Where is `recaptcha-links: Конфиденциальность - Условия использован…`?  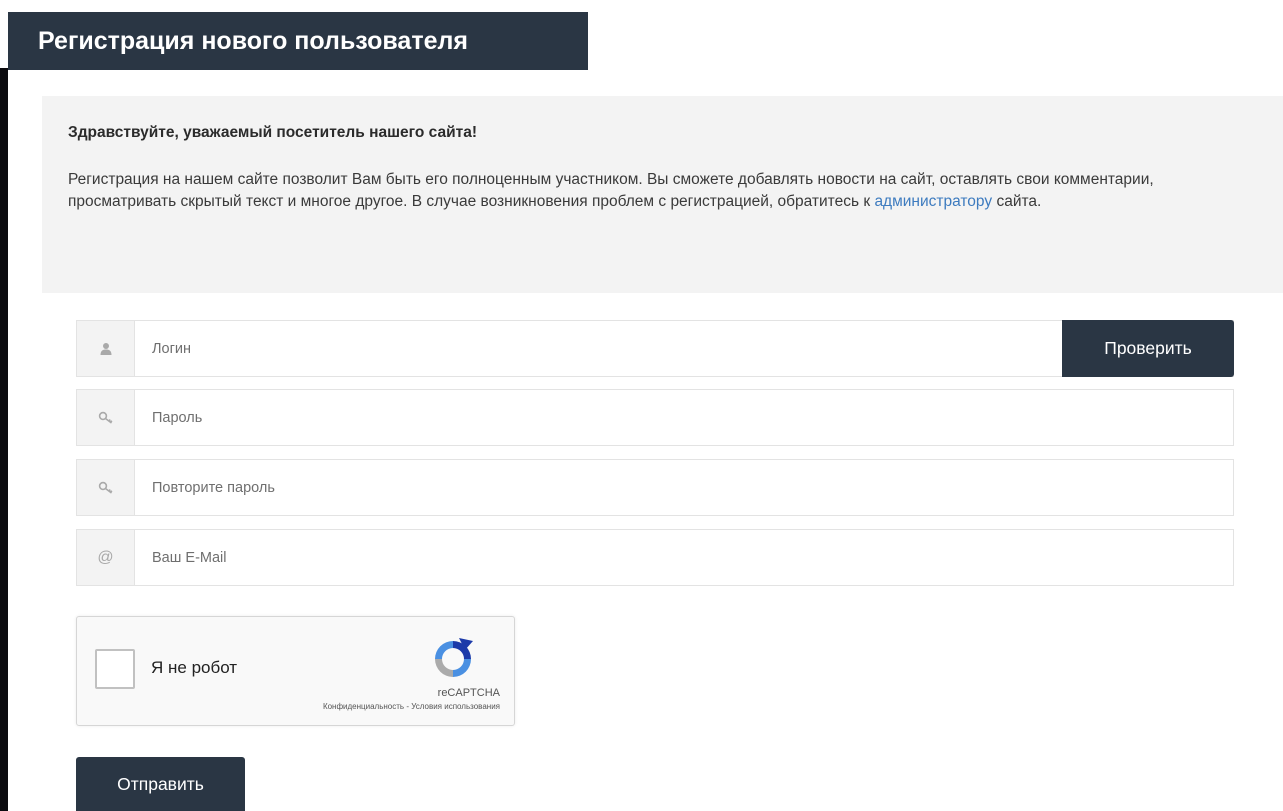
recaptcha-links: Конфиденциальность - Условия использован… is located at coordinates (400, 713).